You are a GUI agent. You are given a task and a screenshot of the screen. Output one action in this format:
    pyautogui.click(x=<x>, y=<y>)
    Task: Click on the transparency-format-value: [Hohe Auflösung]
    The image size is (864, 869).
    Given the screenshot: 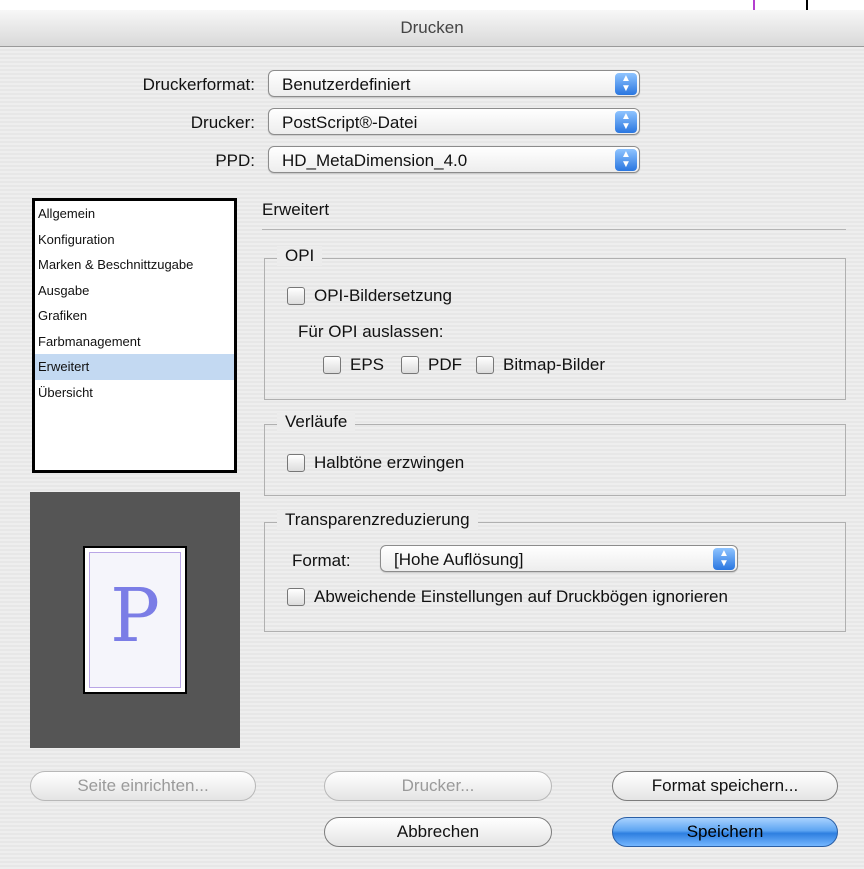 What is the action you would take?
    pyautogui.click(x=459, y=559)
    